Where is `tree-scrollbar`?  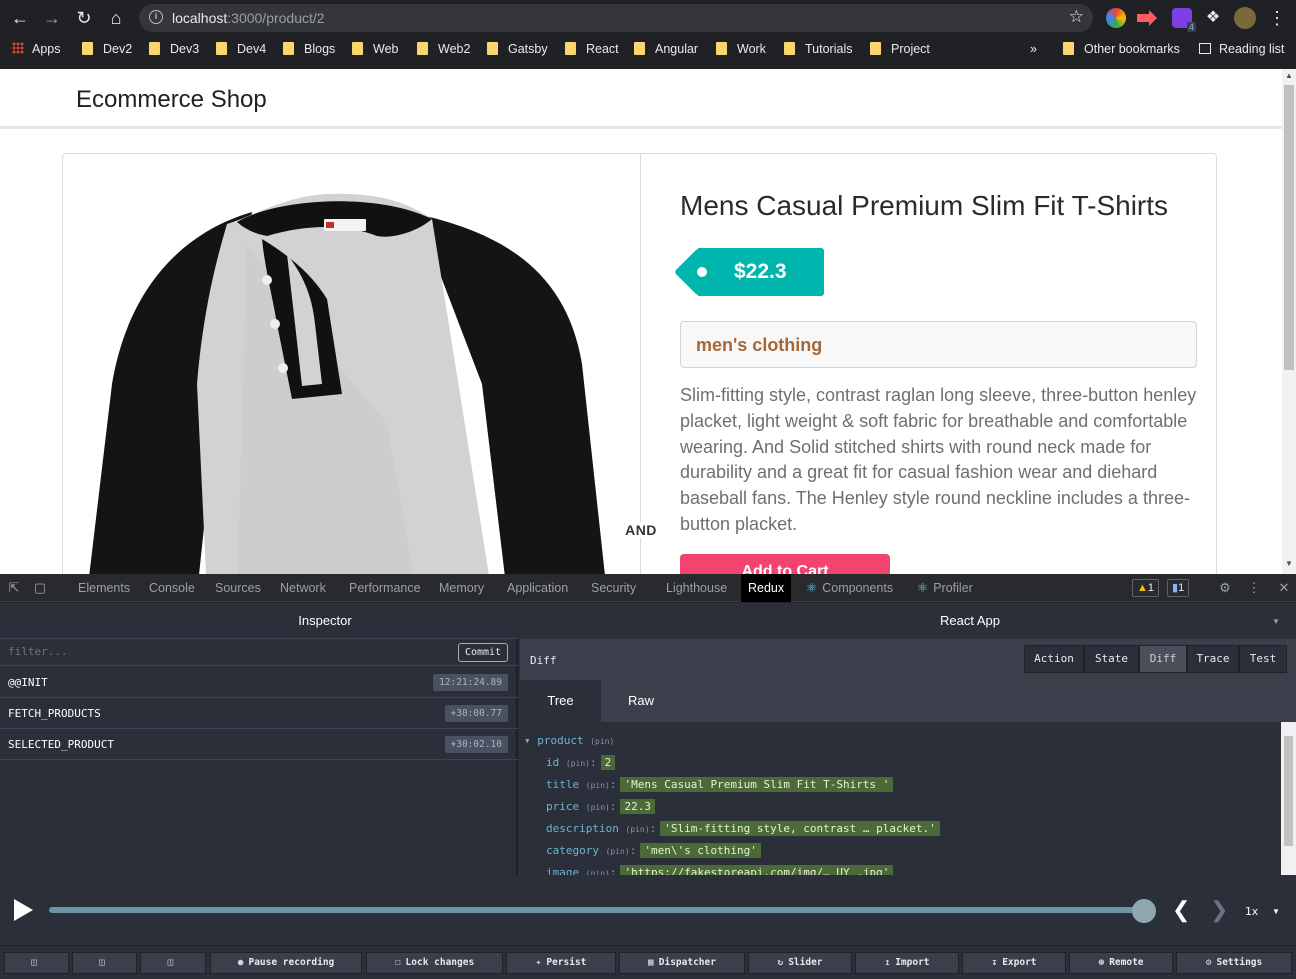 tree-scrollbar is located at coordinates (1288, 798).